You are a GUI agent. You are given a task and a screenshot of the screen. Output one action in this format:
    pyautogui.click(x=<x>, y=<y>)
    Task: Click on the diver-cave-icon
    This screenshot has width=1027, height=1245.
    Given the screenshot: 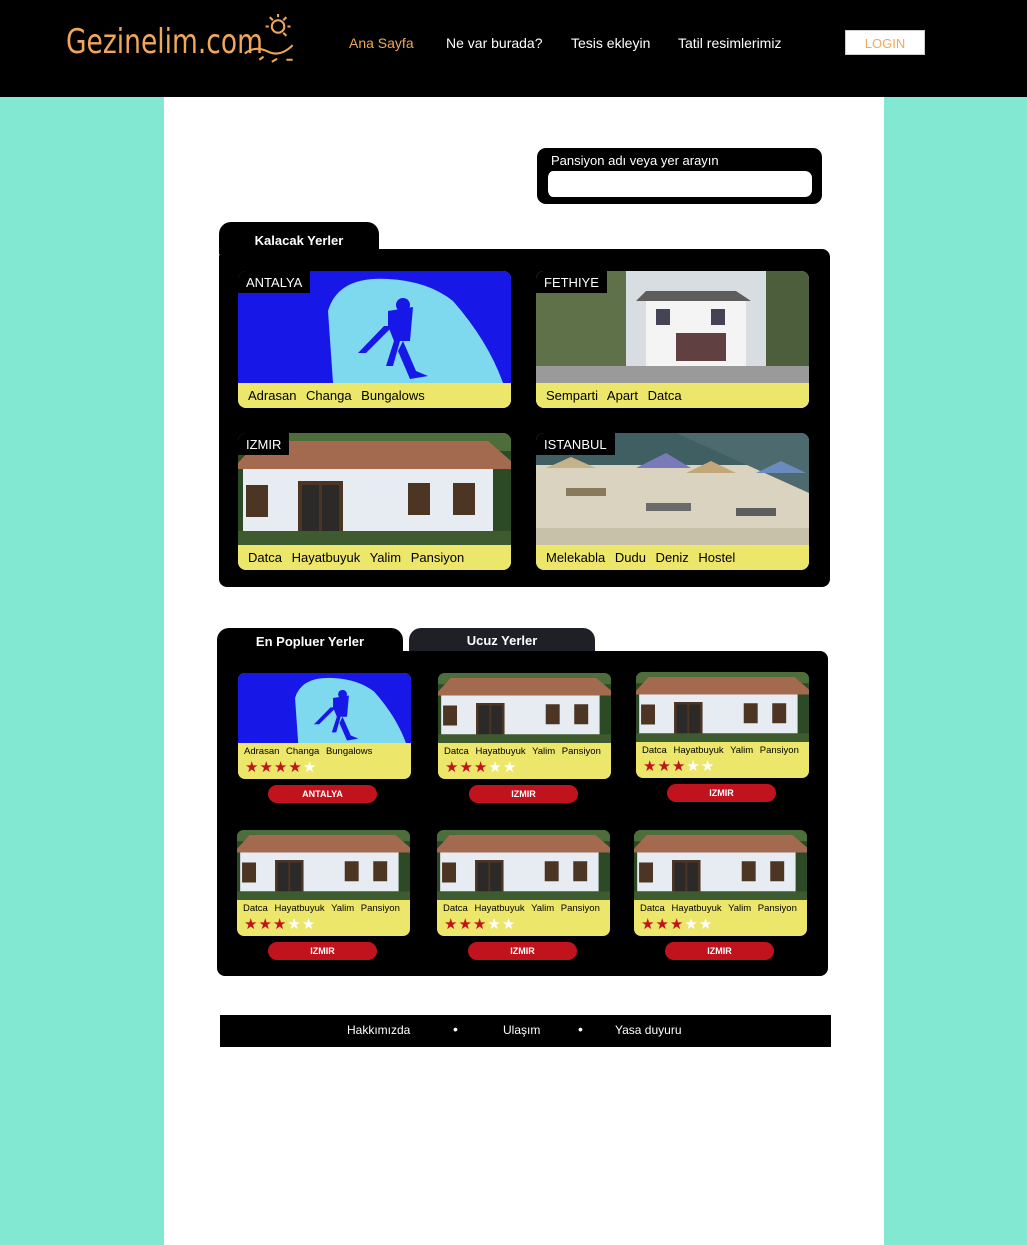 What is the action you would take?
    pyautogui.click(x=324, y=708)
    